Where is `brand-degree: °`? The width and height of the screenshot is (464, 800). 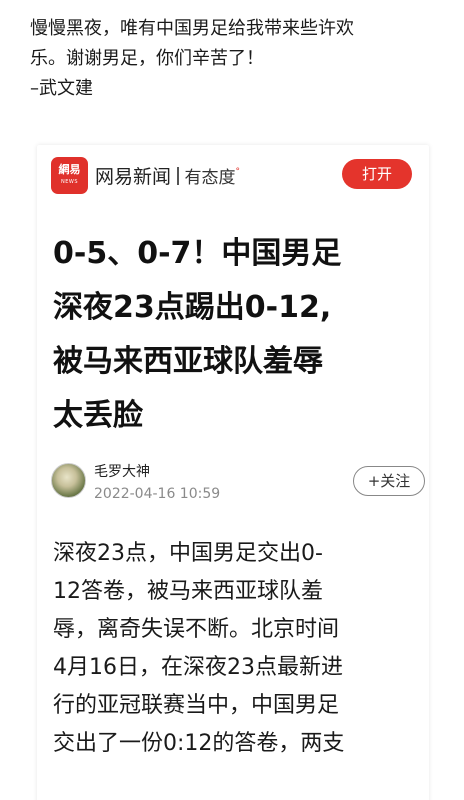
brand-degree: ° is located at coordinates (238, 171).